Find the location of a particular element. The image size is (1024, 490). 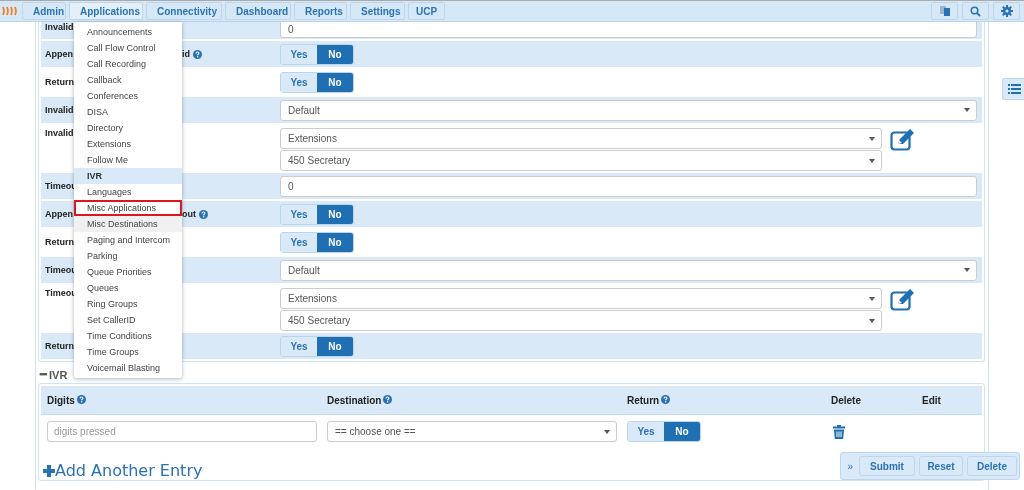

menu-item: Directory is located at coordinates (128, 128).